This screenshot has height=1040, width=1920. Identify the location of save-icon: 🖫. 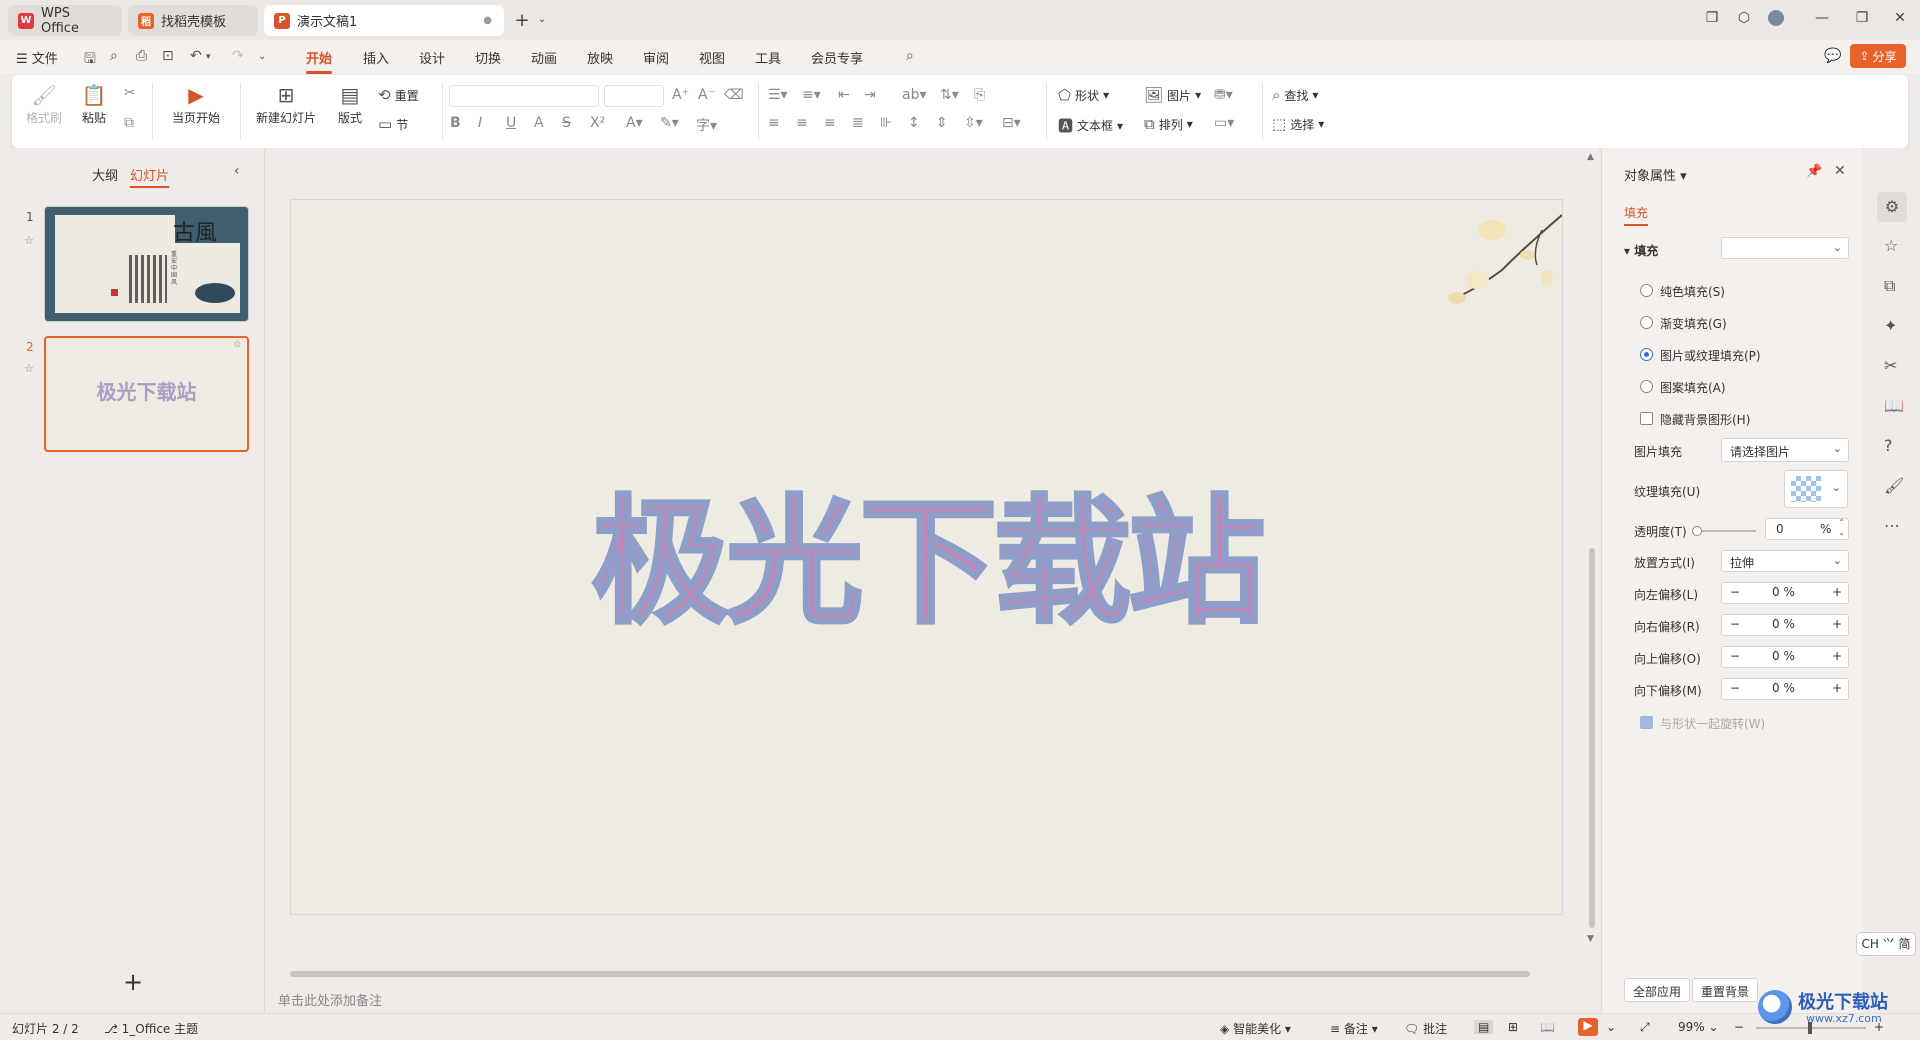
(90, 60).